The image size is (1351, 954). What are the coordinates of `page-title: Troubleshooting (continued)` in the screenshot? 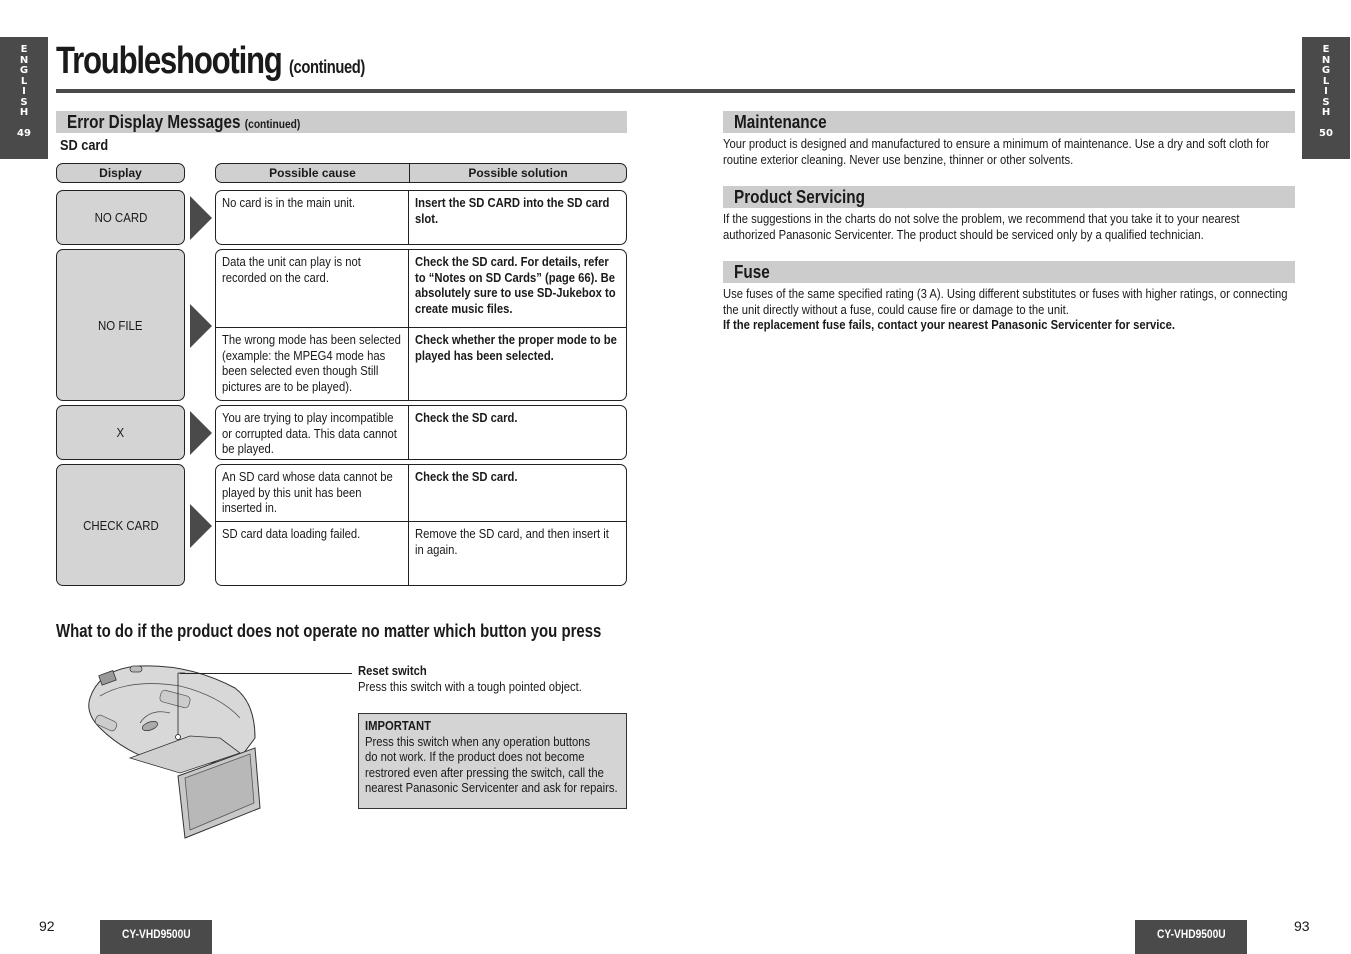 It's located at (210, 61).